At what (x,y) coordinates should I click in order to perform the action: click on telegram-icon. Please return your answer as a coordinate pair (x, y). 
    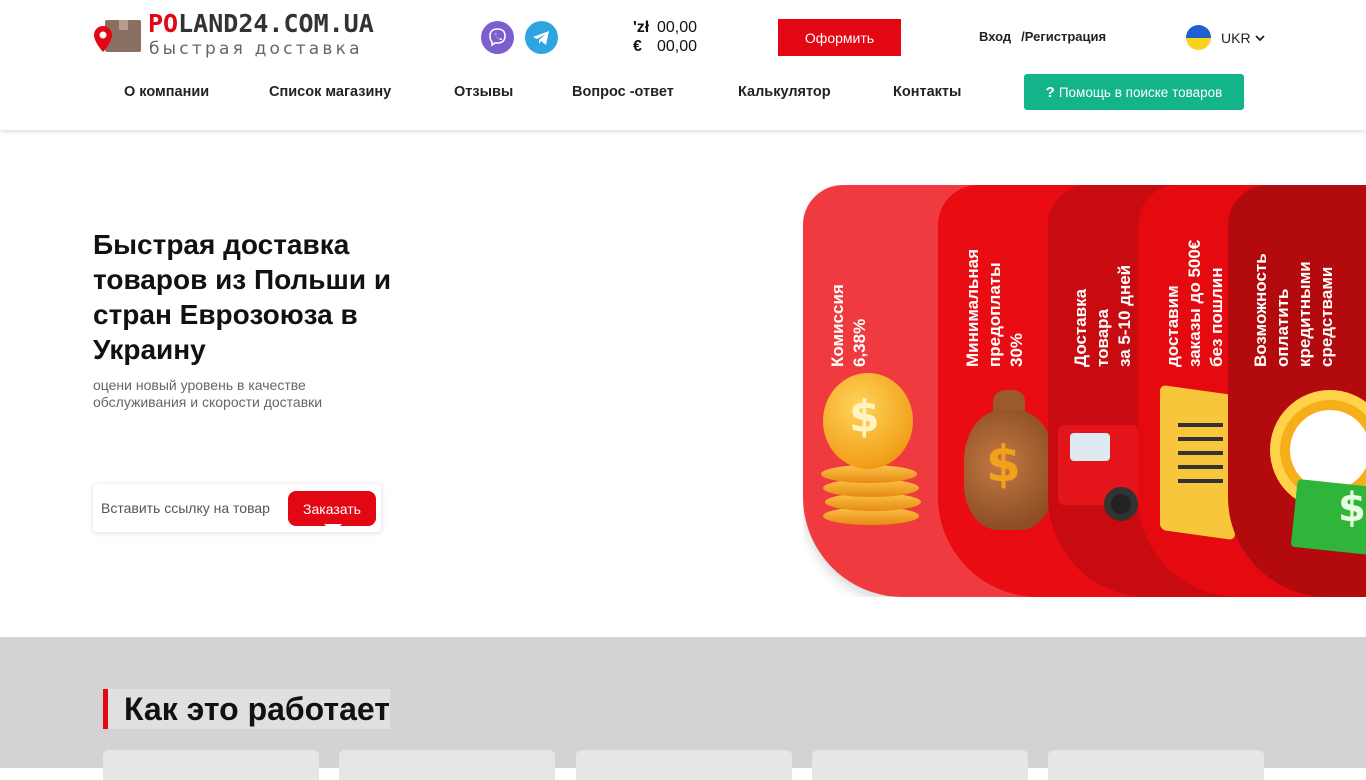
    Looking at the image, I should click on (541, 38).